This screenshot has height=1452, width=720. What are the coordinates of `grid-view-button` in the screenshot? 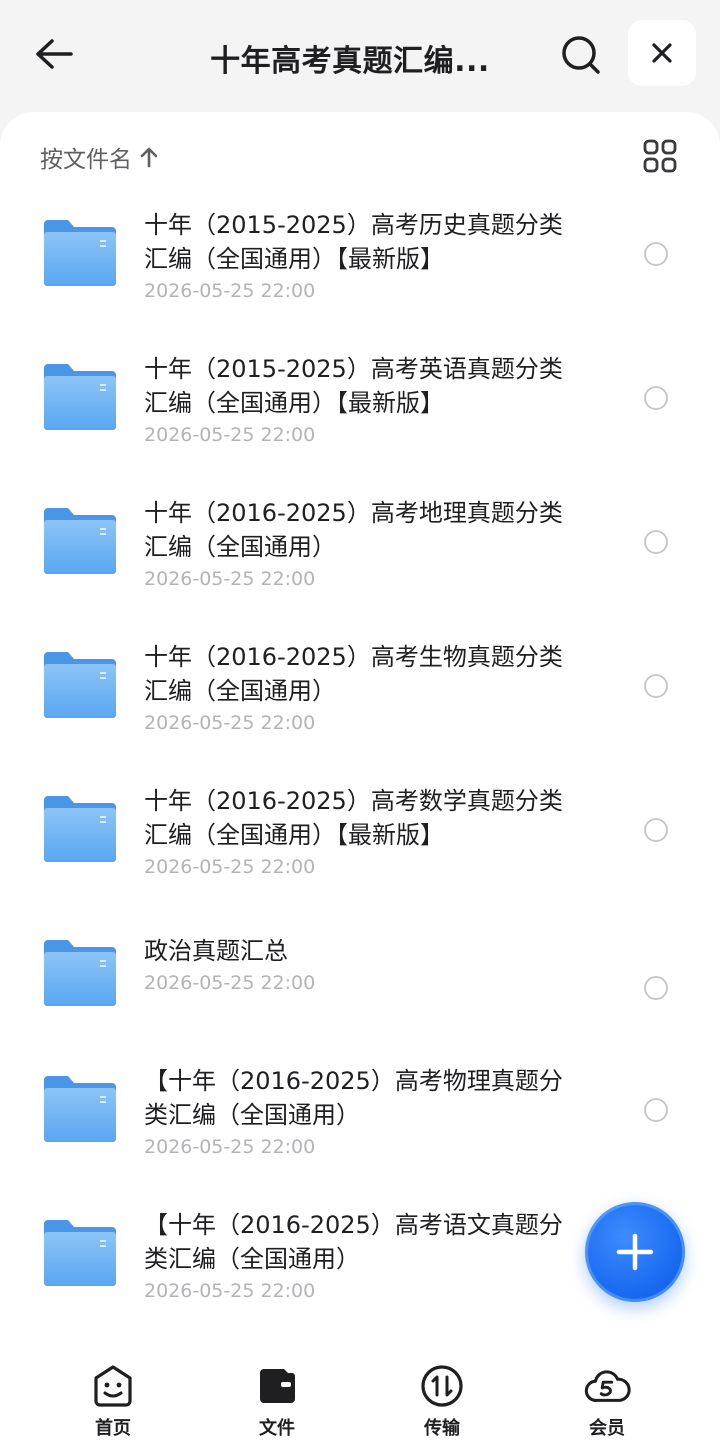 It's located at (660, 156).